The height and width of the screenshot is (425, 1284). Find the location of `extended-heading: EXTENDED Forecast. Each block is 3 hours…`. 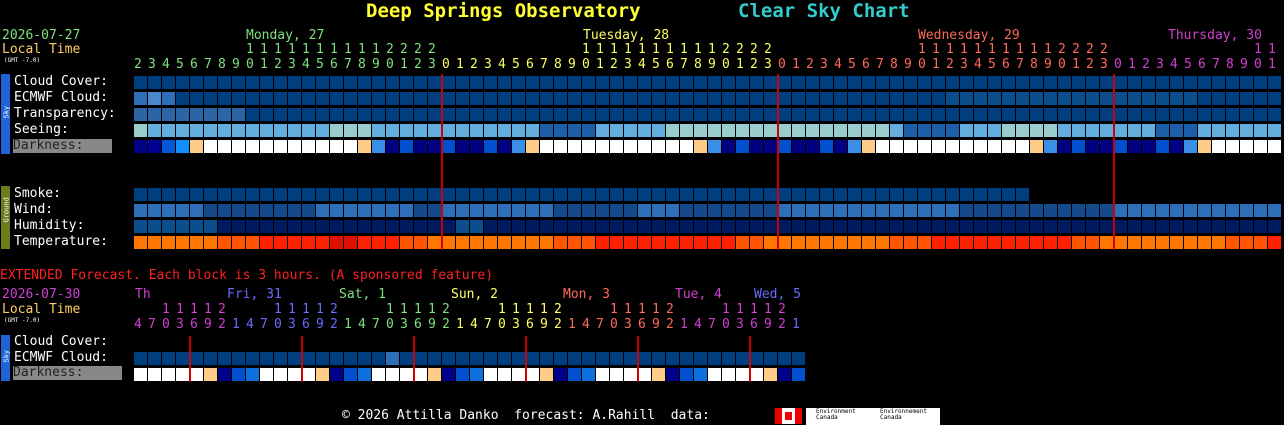

extended-heading: EXTENDED Forecast. Each block is 3 hours… is located at coordinates (246, 275).